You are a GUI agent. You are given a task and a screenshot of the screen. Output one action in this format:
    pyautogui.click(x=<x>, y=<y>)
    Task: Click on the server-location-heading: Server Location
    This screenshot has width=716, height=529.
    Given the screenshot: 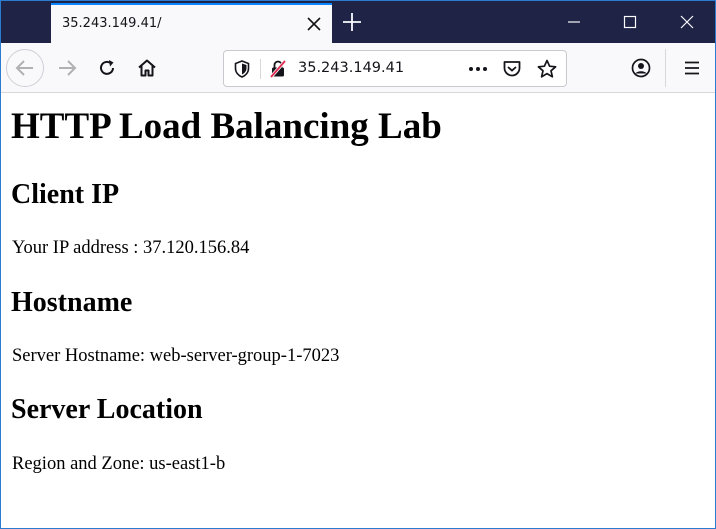 What is the action you would take?
    pyautogui.click(x=107, y=409)
    